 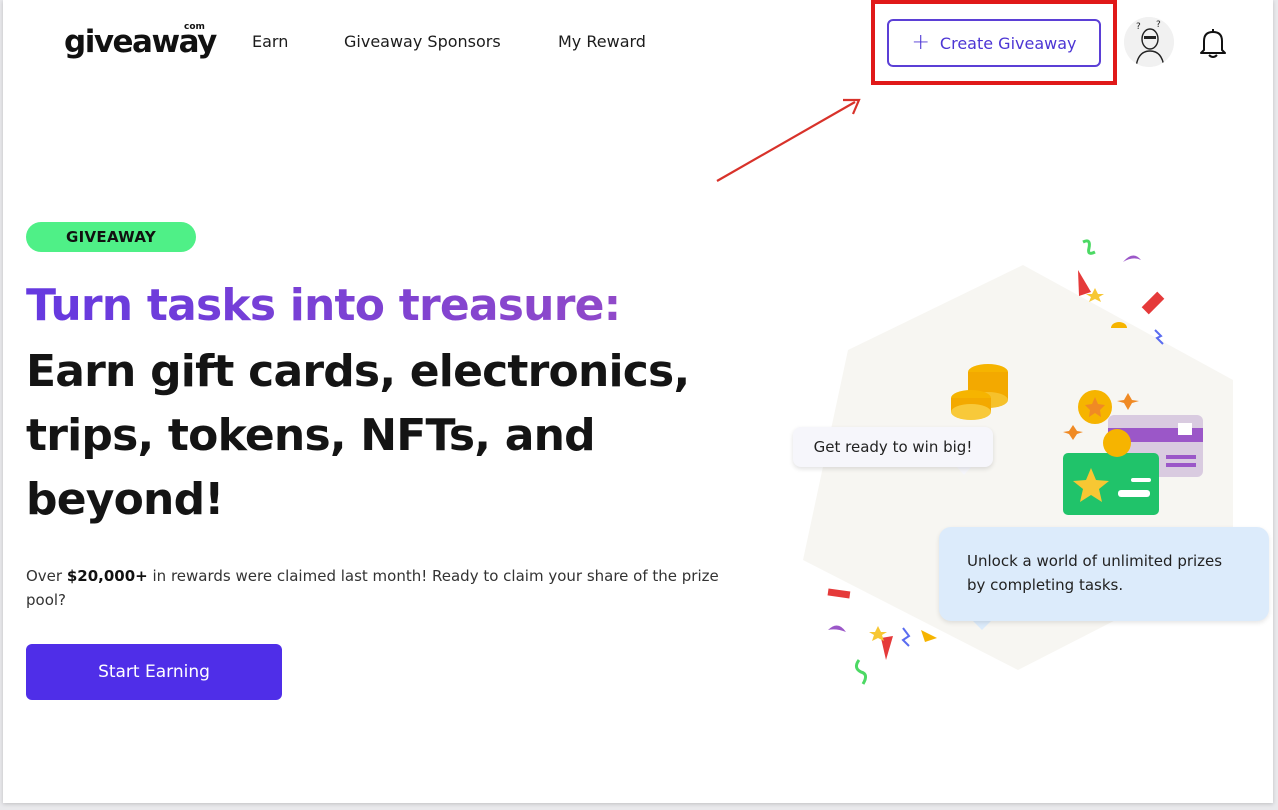 I want to click on subtext-amount: $20,000+, so click(x=107, y=576).